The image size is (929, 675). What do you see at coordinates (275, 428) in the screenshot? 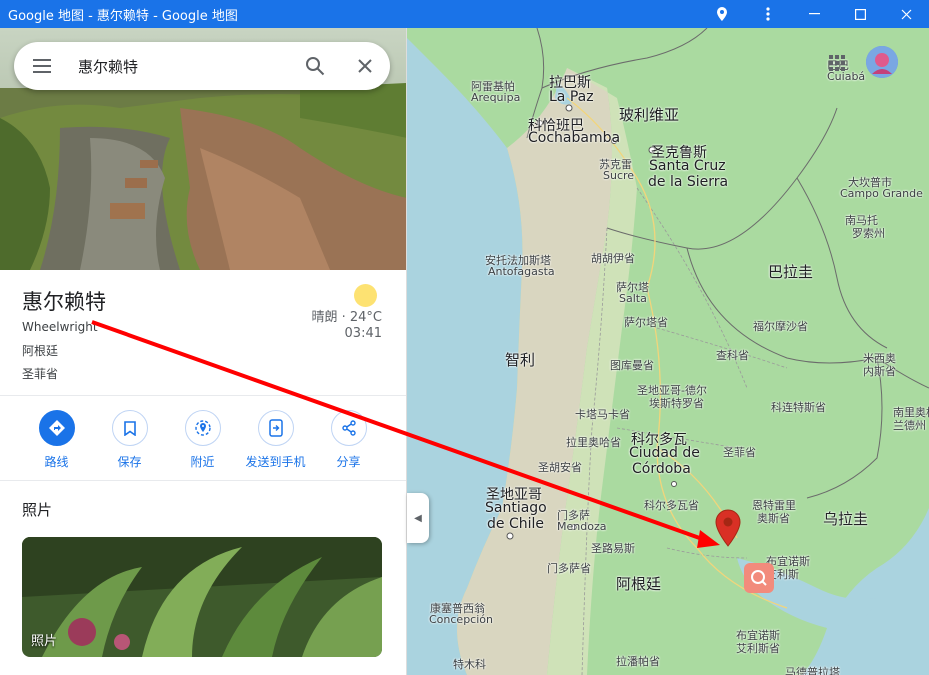
I see `send-to-phone-icon` at bounding box center [275, 428].